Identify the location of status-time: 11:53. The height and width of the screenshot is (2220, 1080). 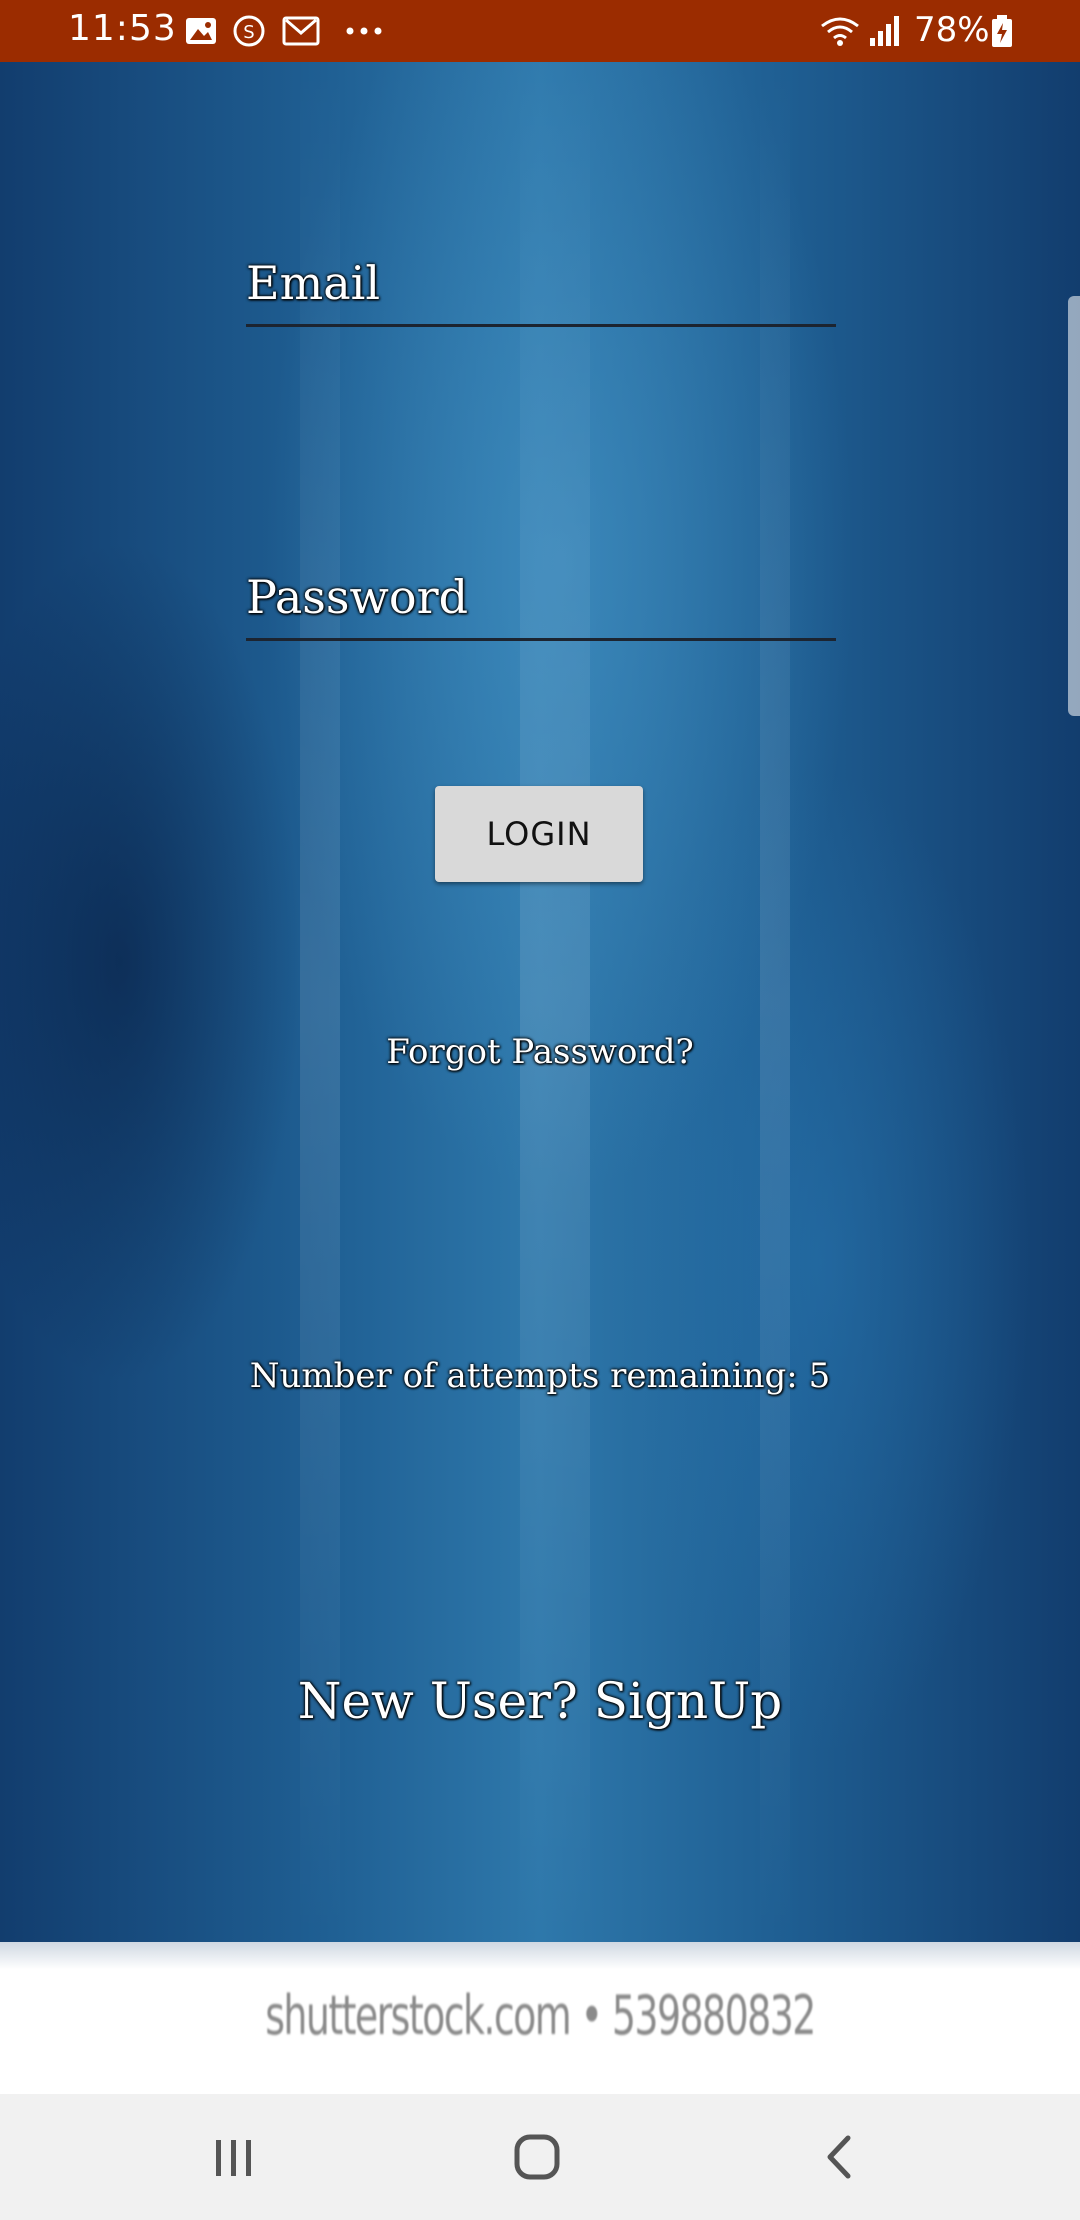
(122, 28).